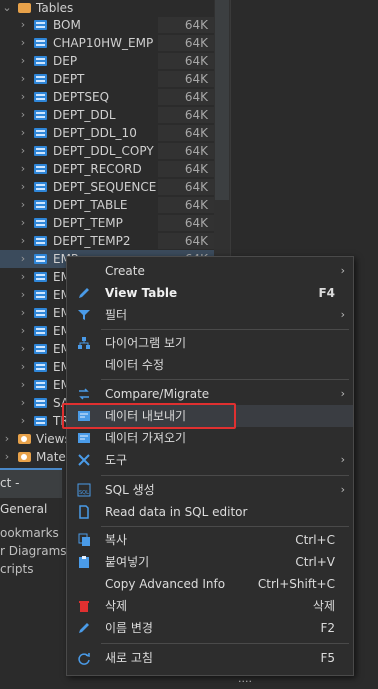 The height and width of the screenshot is (689, 378). Describe the element at coordinates (33, 551) in the screenshot. I see `project-item-diagrams: r Diagrams` at that location.